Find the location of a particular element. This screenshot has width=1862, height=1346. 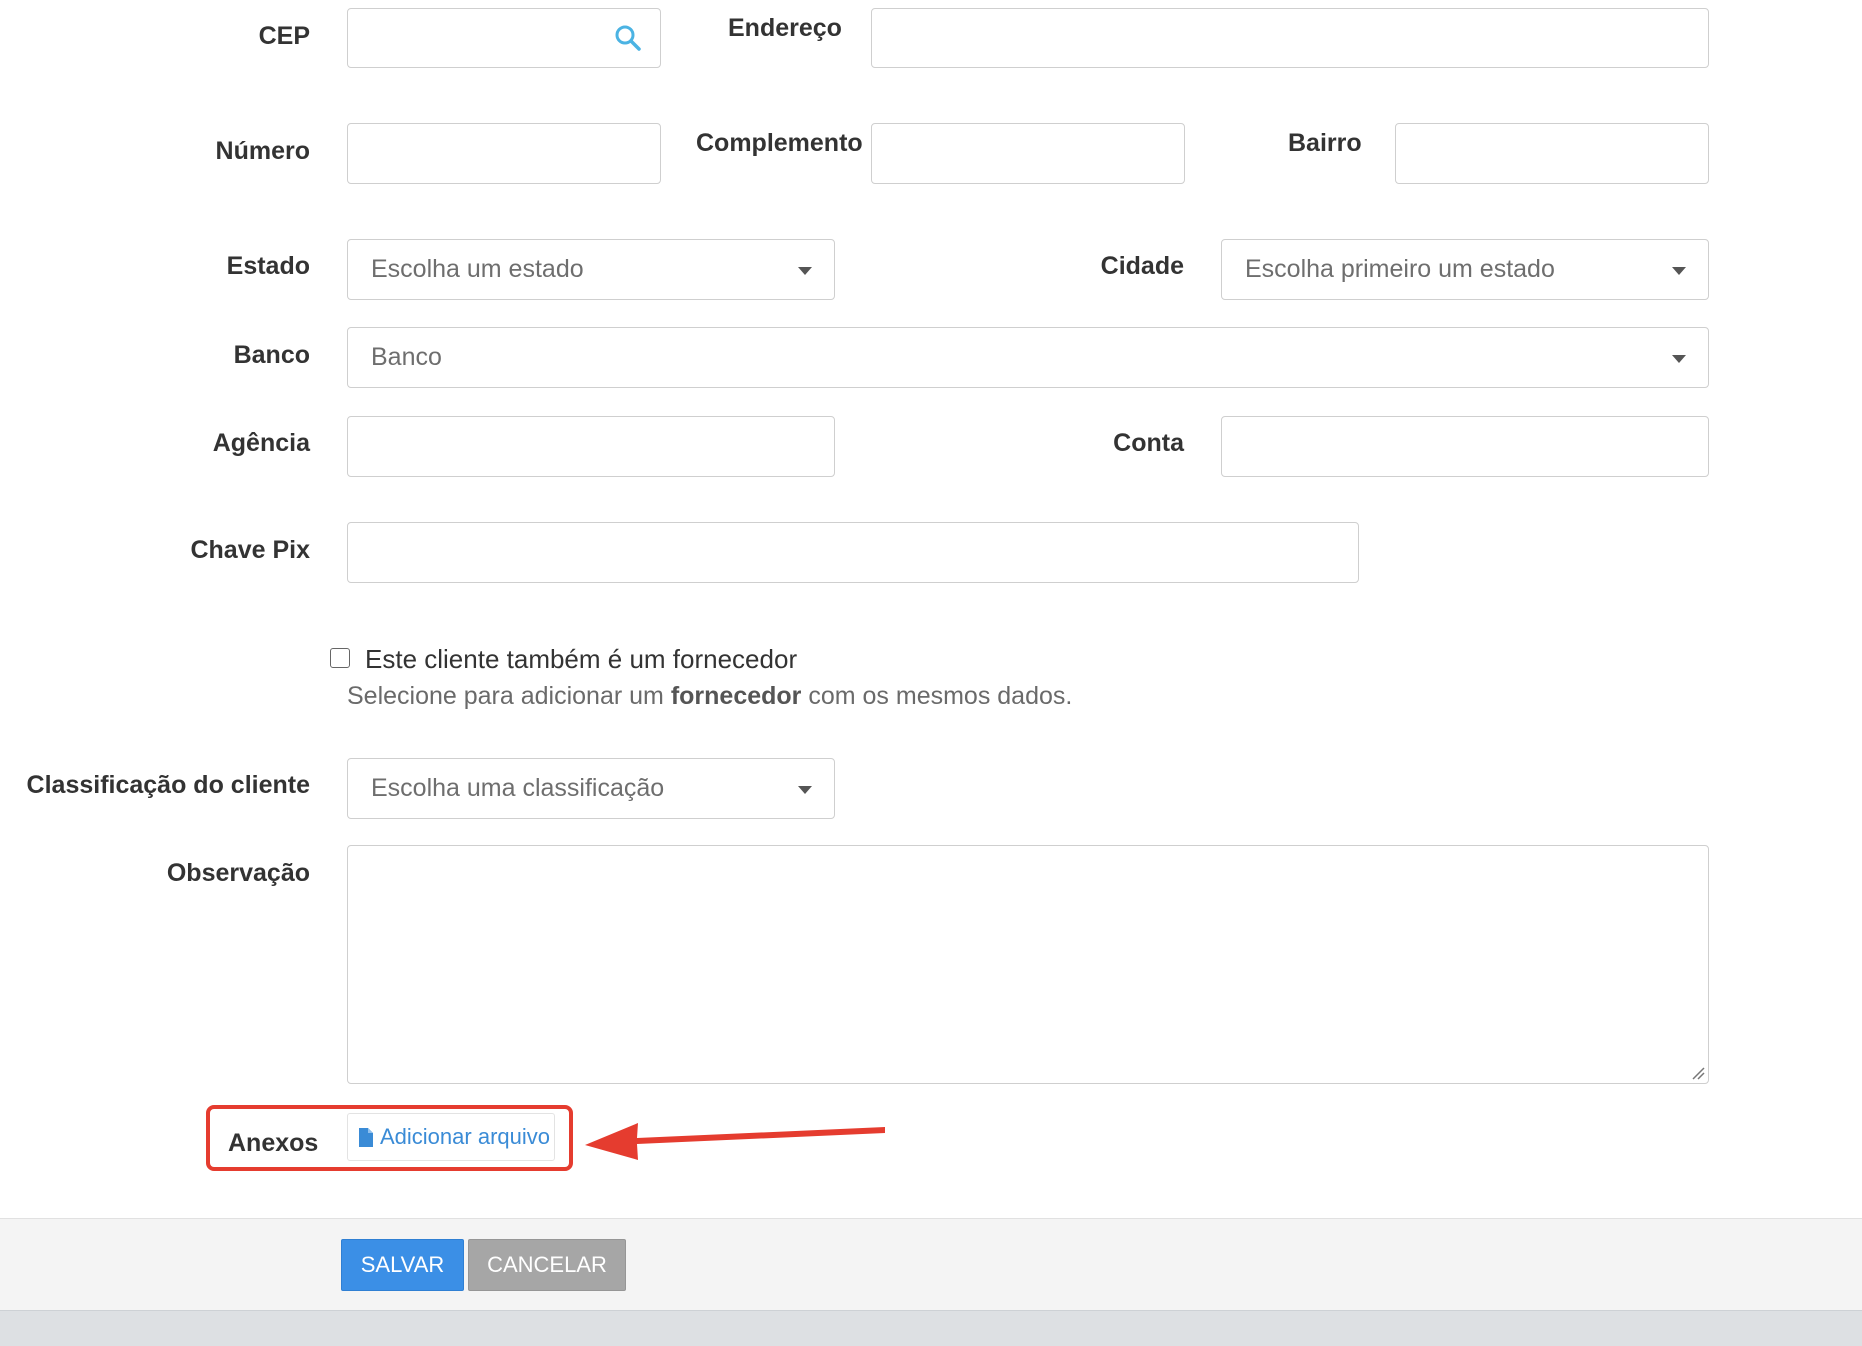

help-prefix: Selecione para adicionar um is located at coordinates (509, 696).